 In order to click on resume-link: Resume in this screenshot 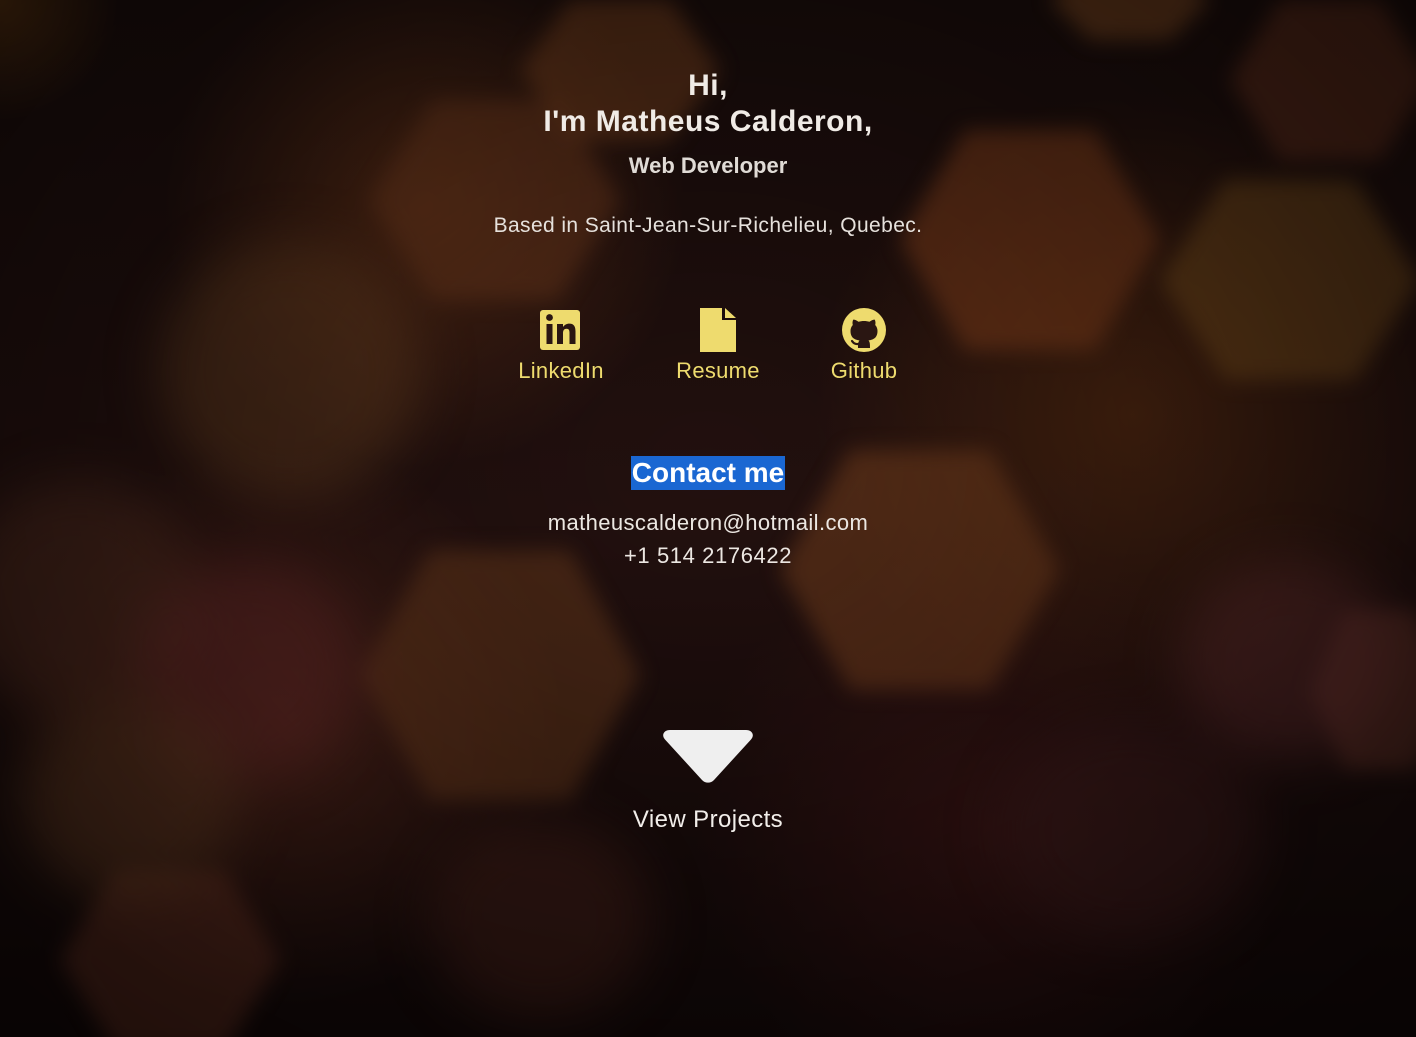, I will do `click(718, 345)`.